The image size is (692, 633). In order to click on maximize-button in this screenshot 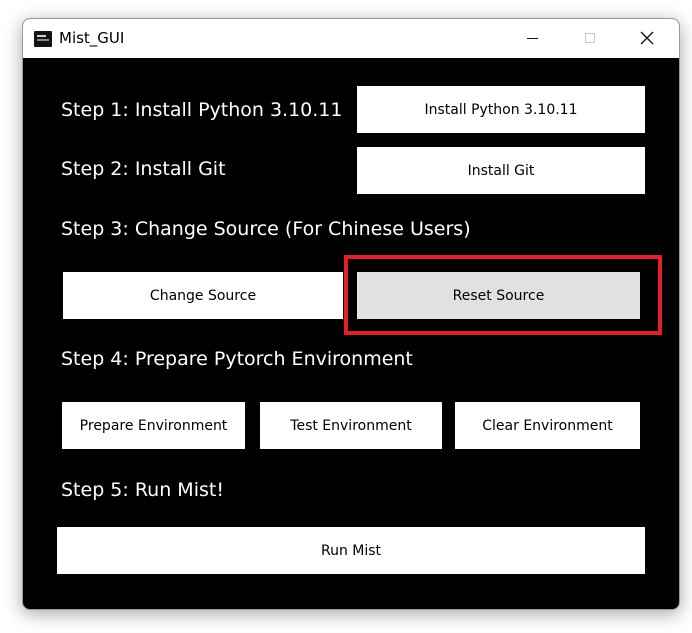, I will do `click(590, 38)`.